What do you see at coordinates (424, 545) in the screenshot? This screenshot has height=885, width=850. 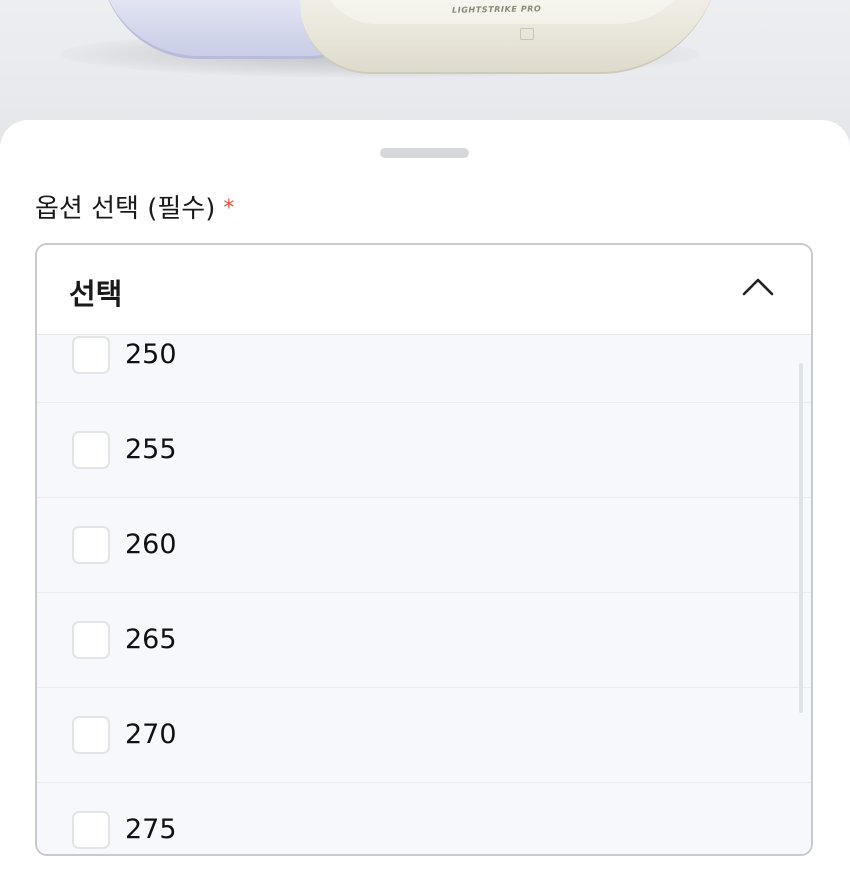 I see `option-item-260: 260` at bounding box center [424, 545].